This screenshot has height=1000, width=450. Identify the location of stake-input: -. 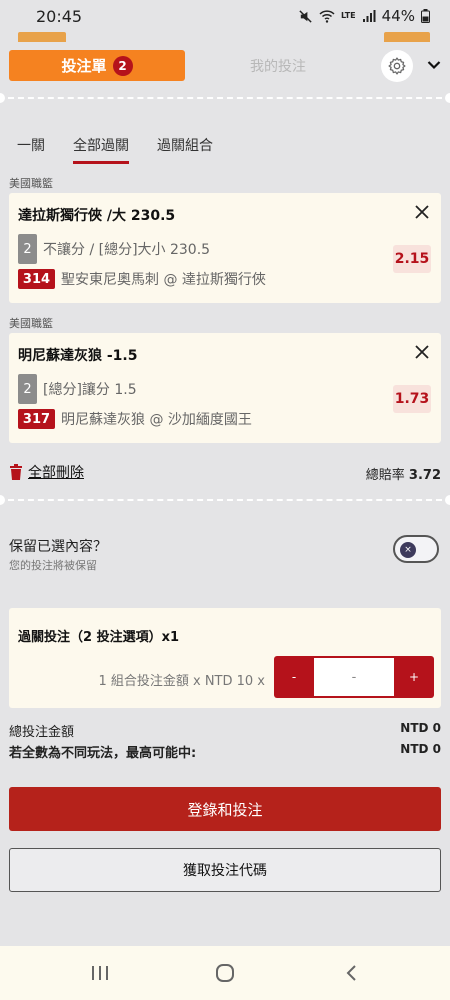
(354, 677).